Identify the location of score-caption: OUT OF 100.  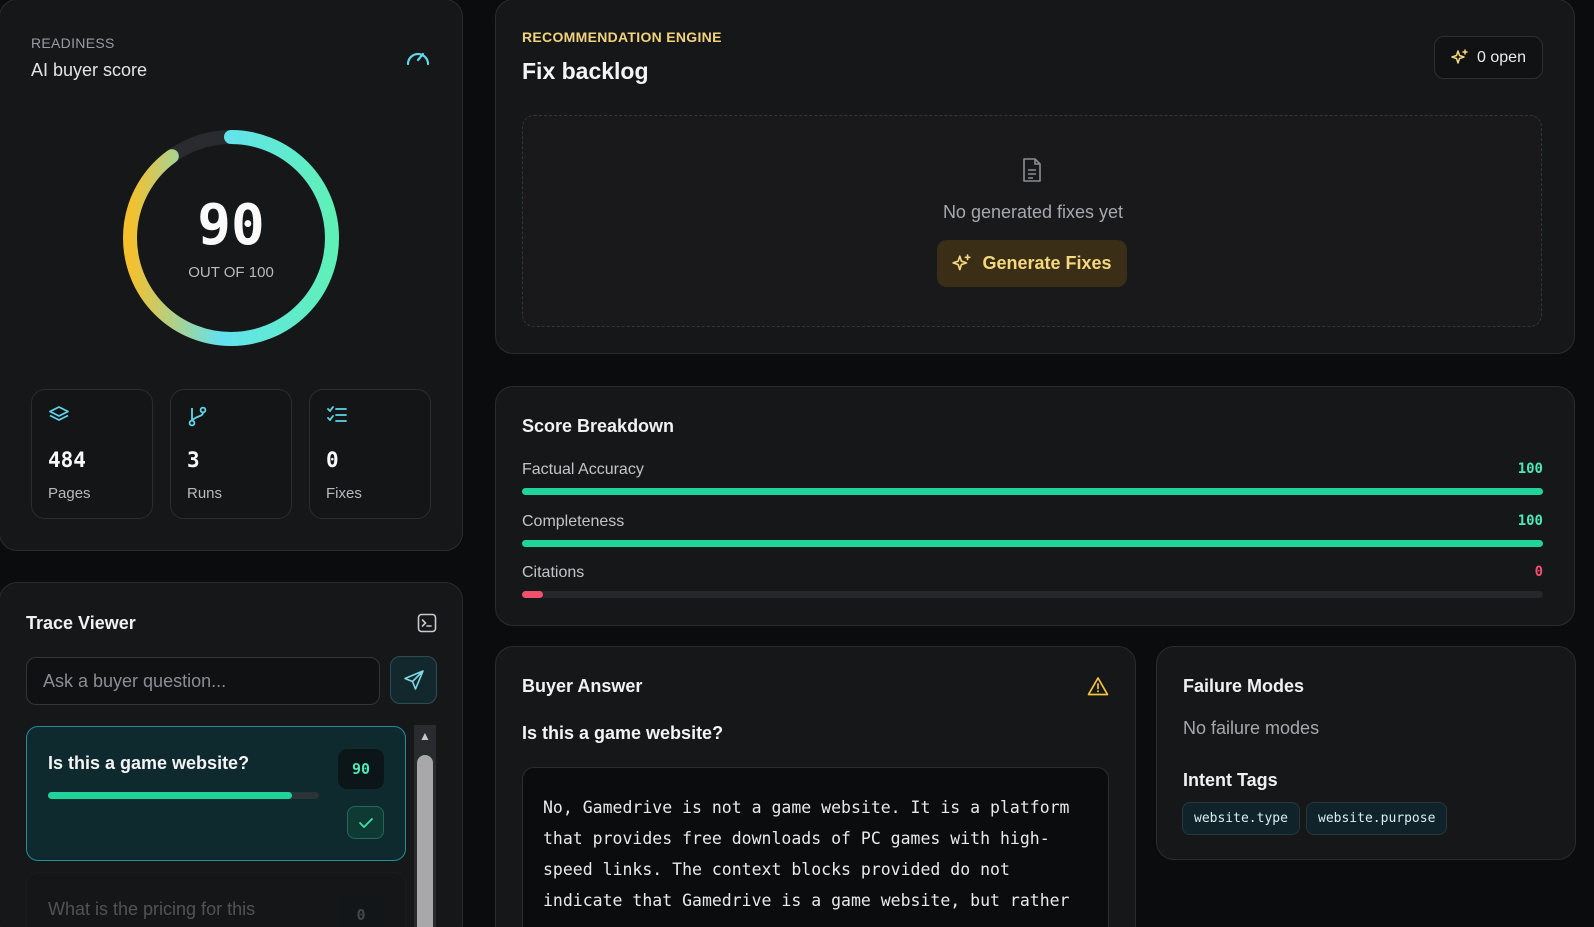
(231, 272).